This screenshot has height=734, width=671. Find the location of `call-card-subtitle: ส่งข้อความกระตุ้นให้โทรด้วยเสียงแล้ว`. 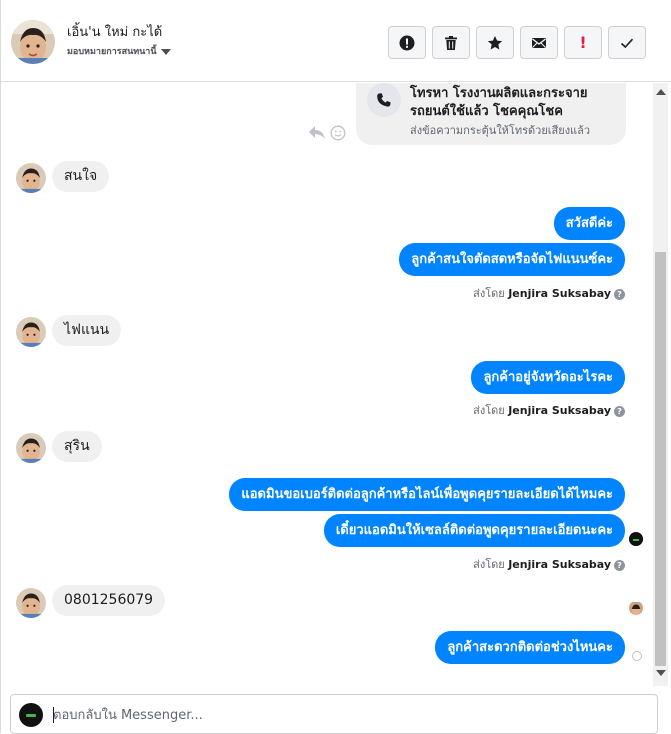

call-card-subtitle: ส่งข้อความกระตุ้นให้โทรด้วยเสียงแล้ว is located at coordinates (500, 130).